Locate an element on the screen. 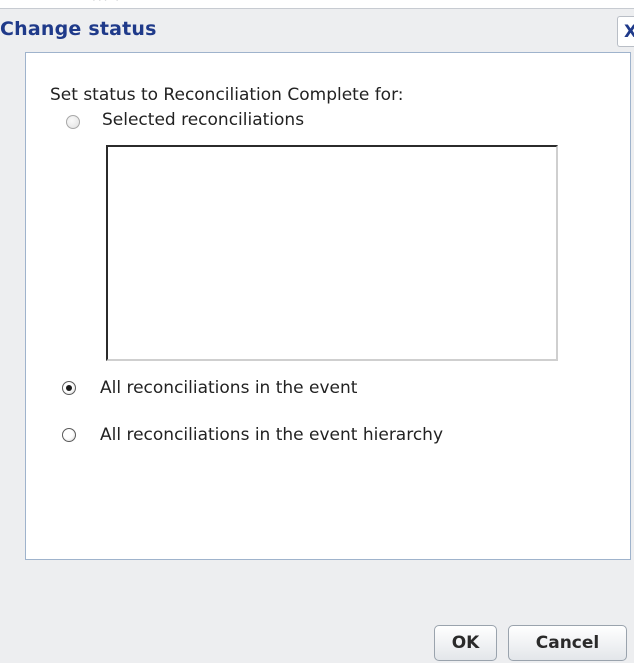 The height and width of the screenshot is (663, 634). option-selected-reconciliations: Selected reconciliations is located at coordinates (185, 120).